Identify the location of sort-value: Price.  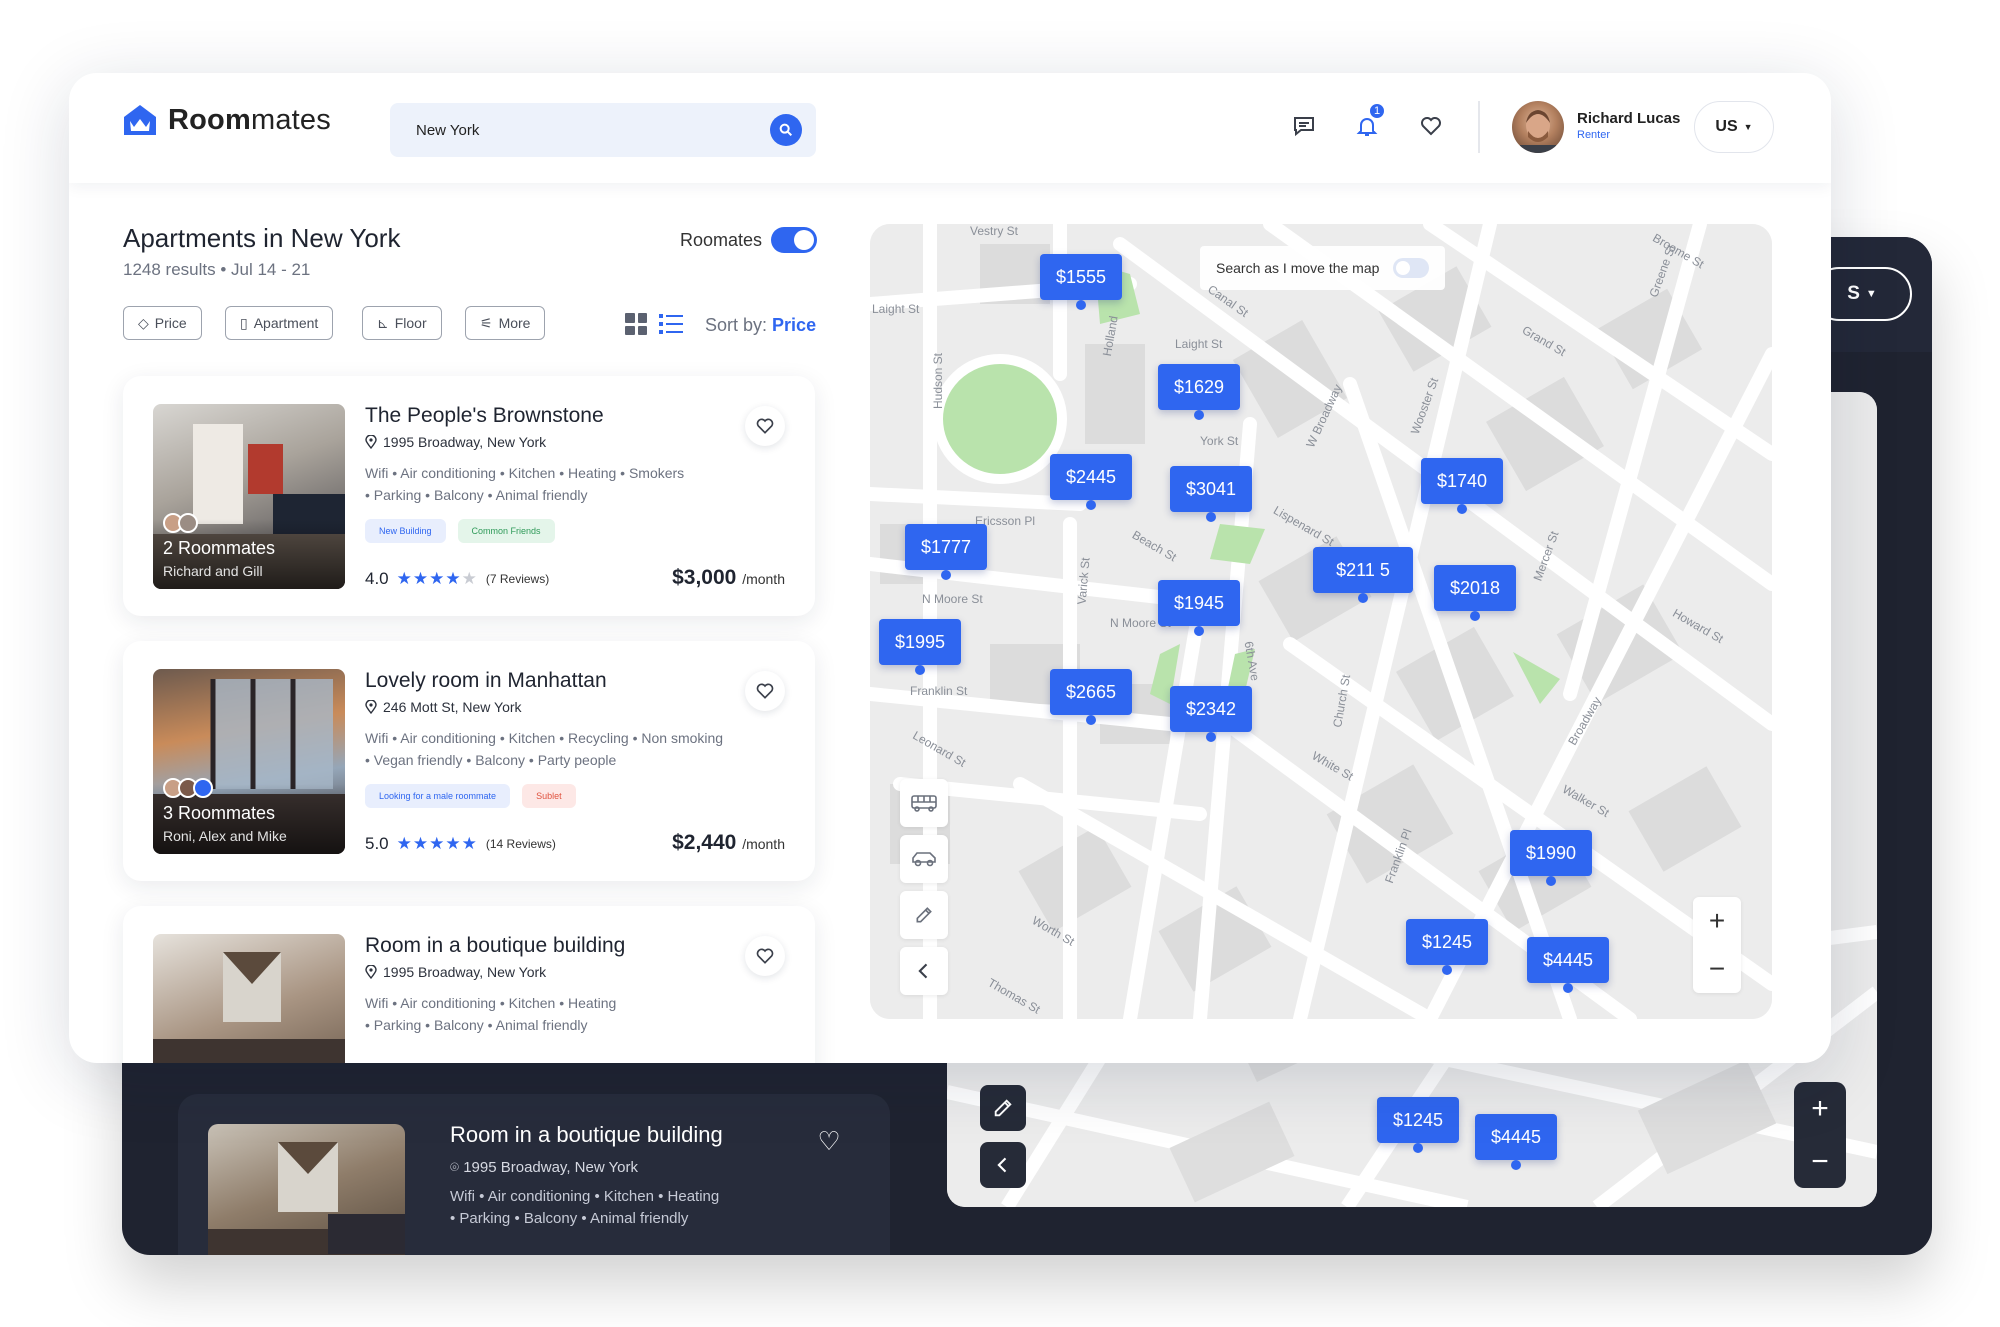
(794, 325).